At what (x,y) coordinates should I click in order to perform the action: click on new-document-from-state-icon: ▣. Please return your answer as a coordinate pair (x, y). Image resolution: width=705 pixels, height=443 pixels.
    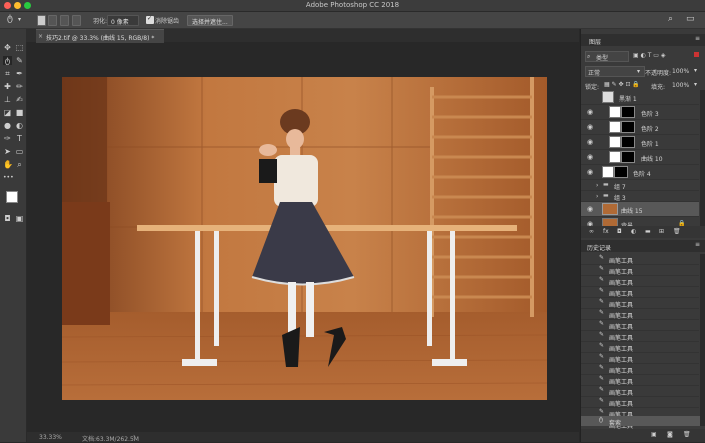
    Looking at the image, I should click on (654, 434).